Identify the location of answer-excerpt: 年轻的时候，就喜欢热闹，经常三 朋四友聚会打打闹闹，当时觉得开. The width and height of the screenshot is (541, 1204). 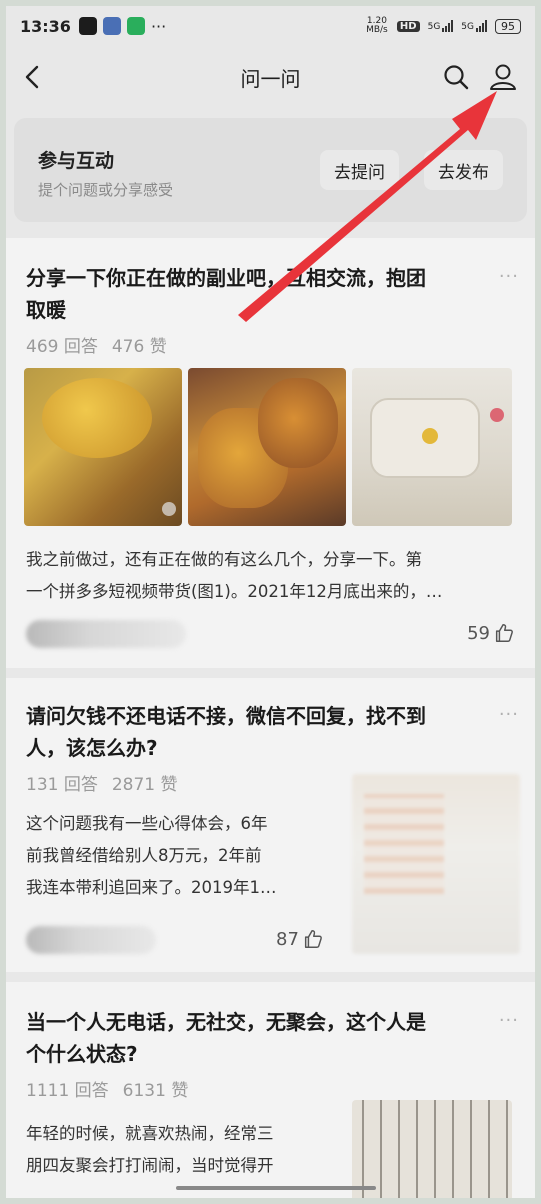
(150, 1150).